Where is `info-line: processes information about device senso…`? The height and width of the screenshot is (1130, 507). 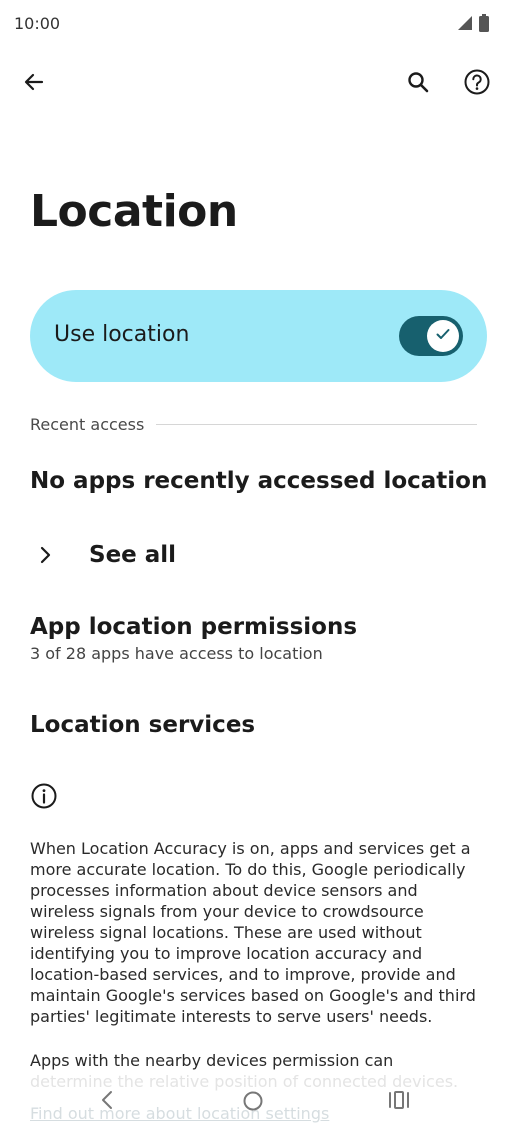 info-line: processes information about device senso… is located at coordinates (224, 890).